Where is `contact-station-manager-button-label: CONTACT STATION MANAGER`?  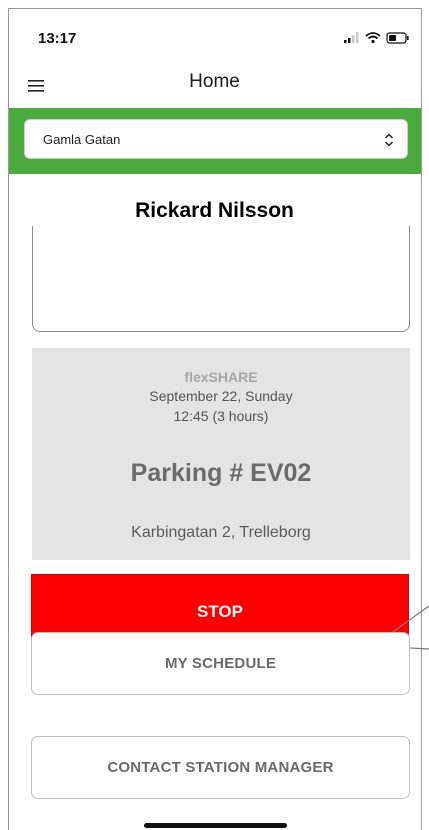
contact-station-manager-button-label: CONTACT STATION MANAGER is located at coordinates (220, 767).